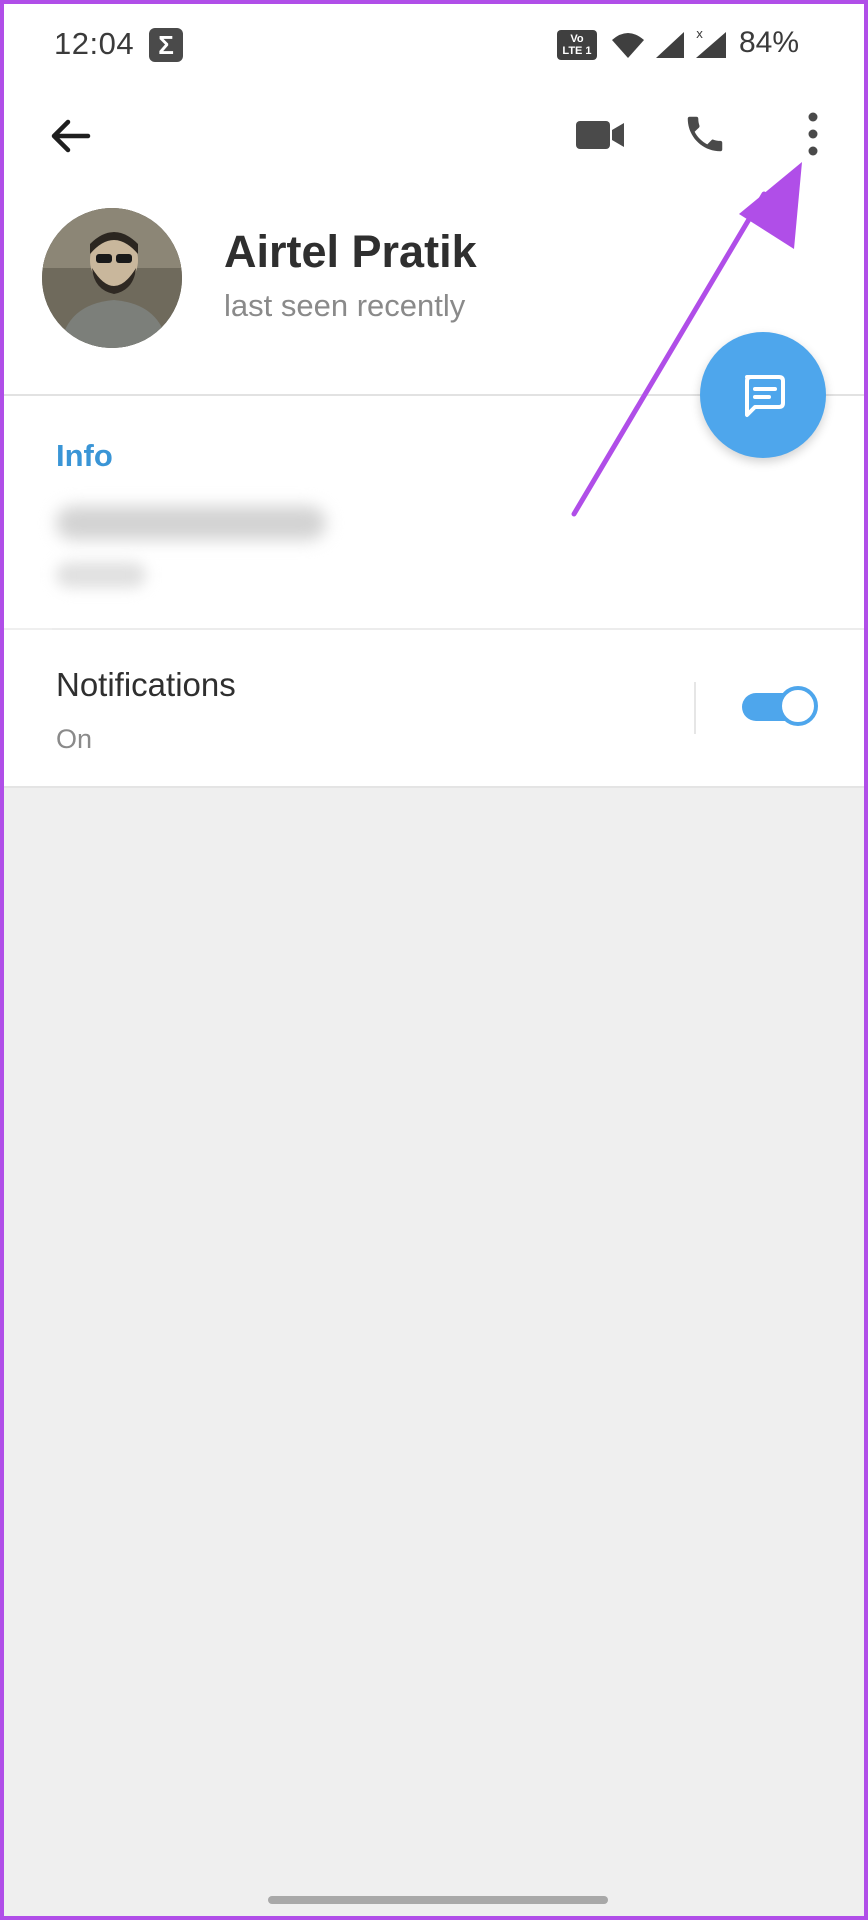  What do you see at coordinates (345, 305) in the screenshot?
I see `contact-last-seen: last seen recently` at bounding box center [345, 305].